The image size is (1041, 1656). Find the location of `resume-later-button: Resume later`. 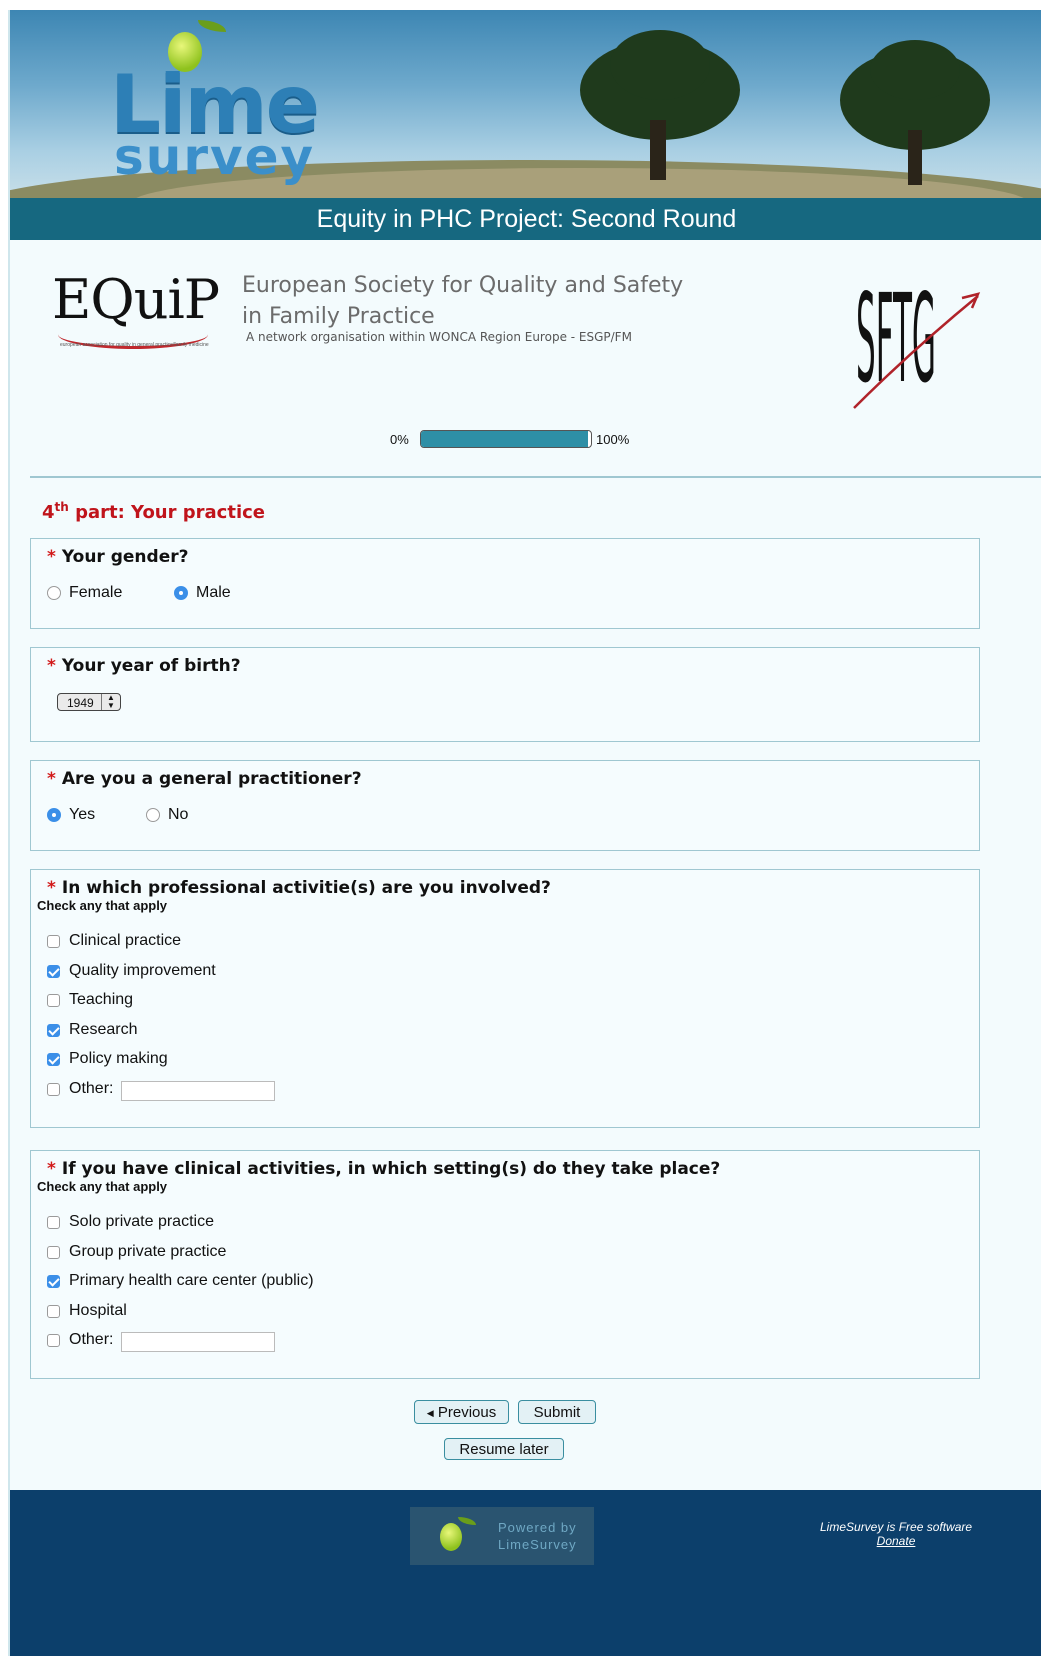

resume-later-button: Resume later is located at coordinates (504, 1449).